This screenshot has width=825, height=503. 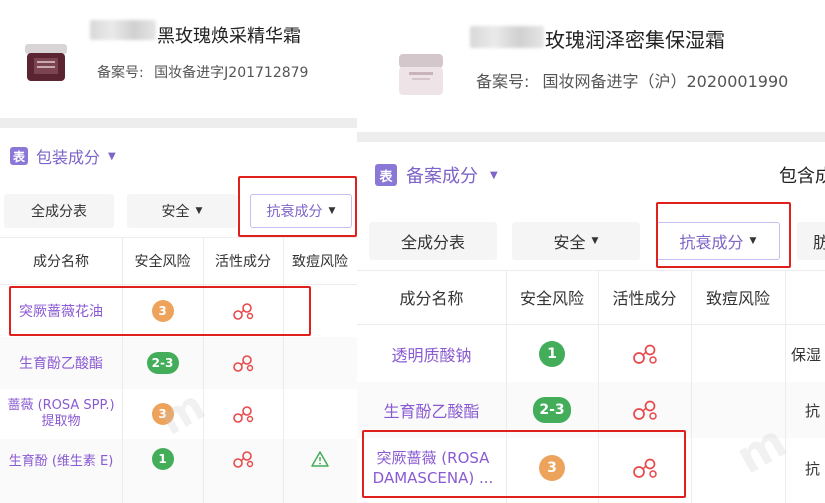 What do you see at coordinates (591, 66) in the screenshot?
I see `product-header: 玫瑰润泽密集保湿霜 备案号: 国妆网备进字（沪）2020001990` at bounding box center [591, 66].